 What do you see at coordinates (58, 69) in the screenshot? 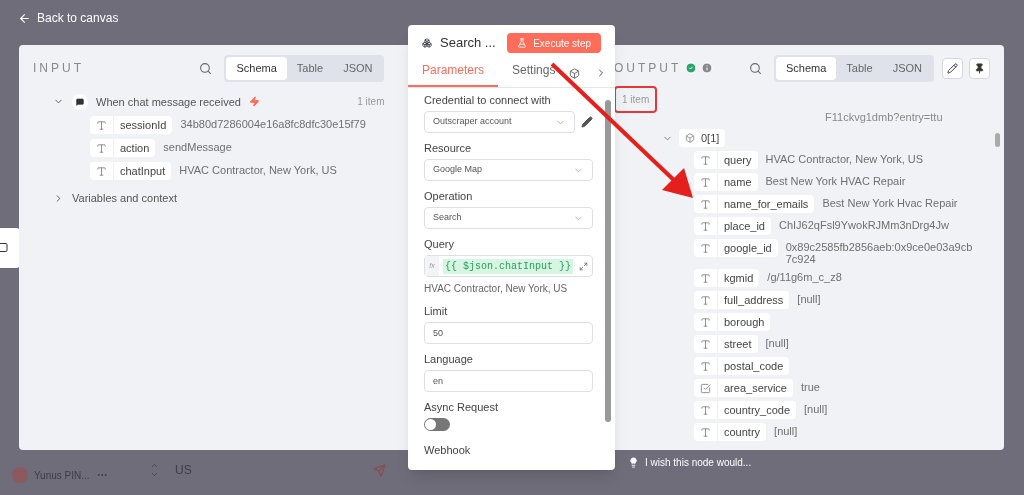
I see `panel-title: INPUT` at bounding box center [58, 69].